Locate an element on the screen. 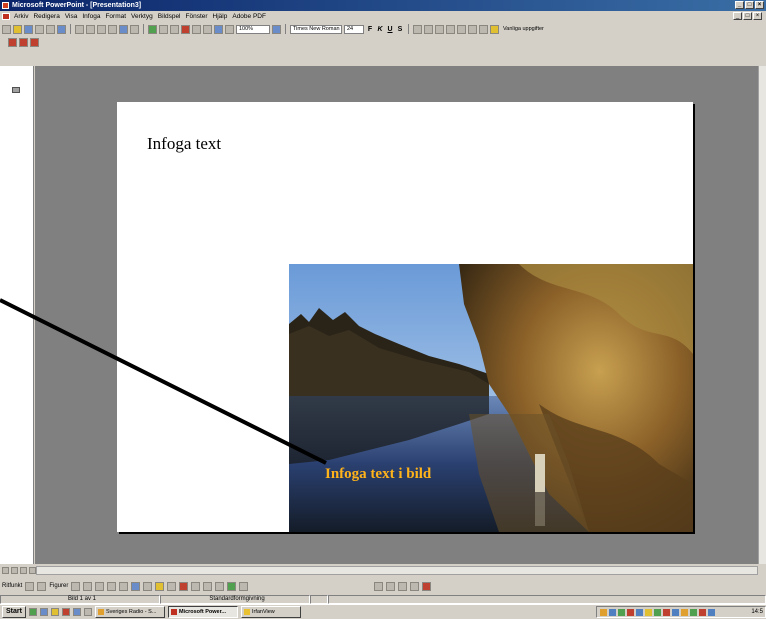  outline-view-icon is located at coordinates (14, 570).